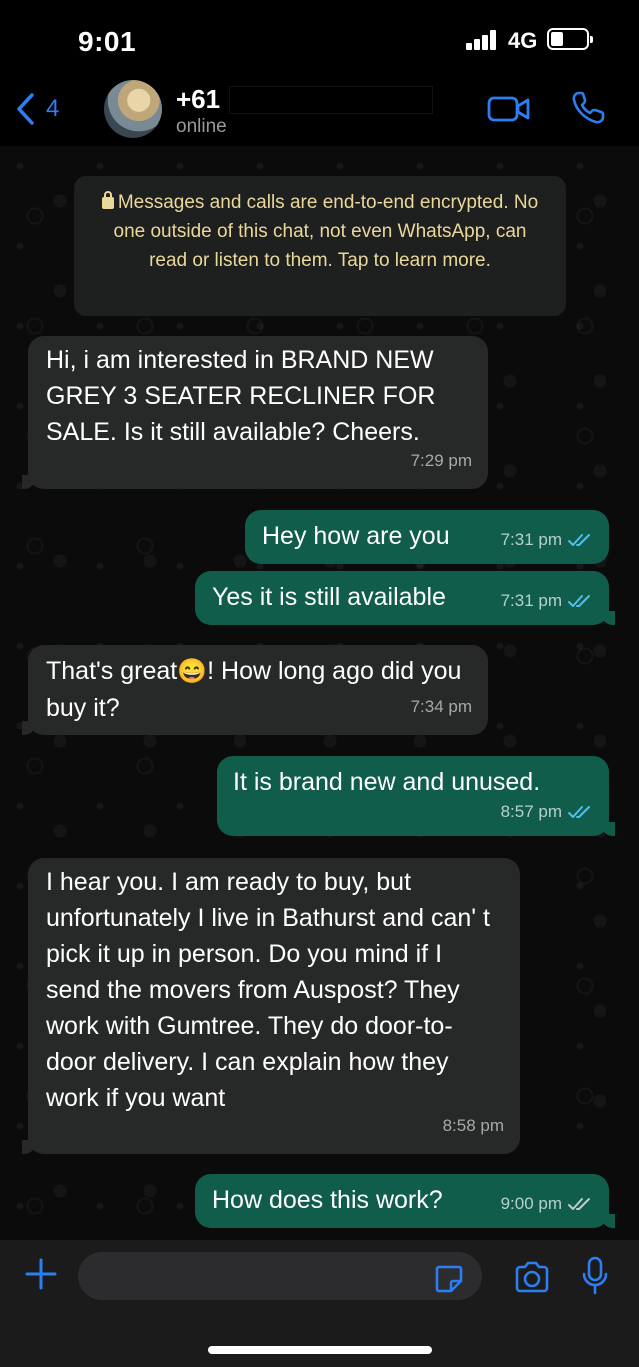 The image size is (639, 1367). I want to click on microphone-icon, so click(595, 1276).